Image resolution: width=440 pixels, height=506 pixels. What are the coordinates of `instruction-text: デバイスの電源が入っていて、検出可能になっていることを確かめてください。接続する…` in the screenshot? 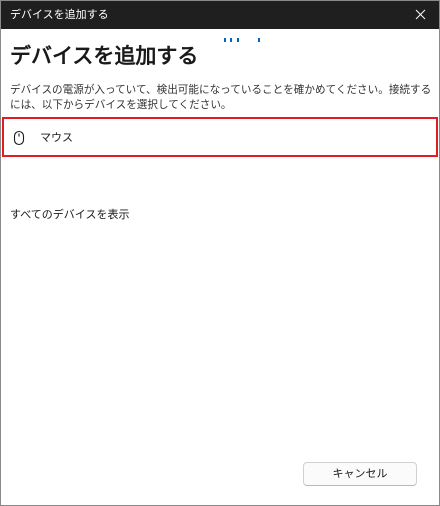 It's located at (221, 97).